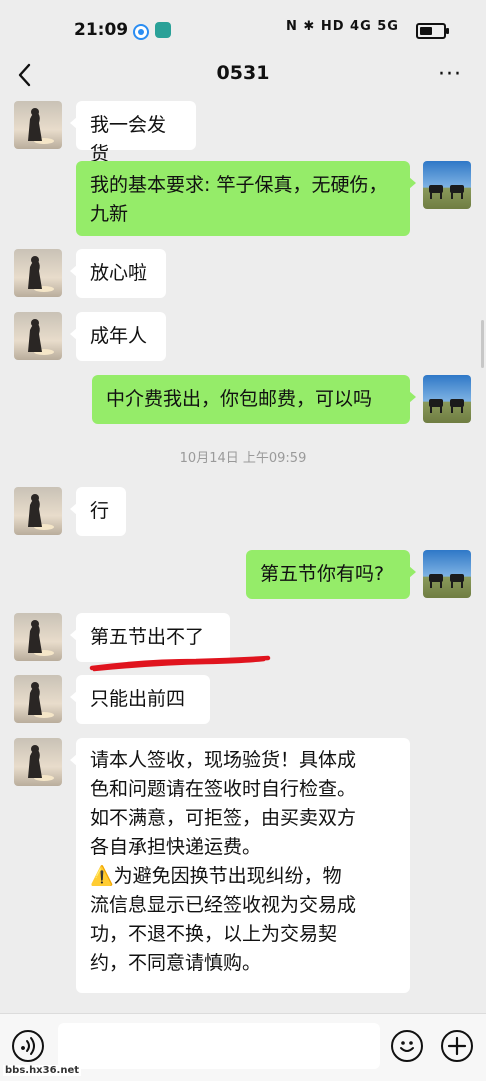 This screenshot has height=1081, width=486. Describe the element at coordinates (176, 847) in the screenshot. I see `message-text: 各自承担快递运费。` at that location.